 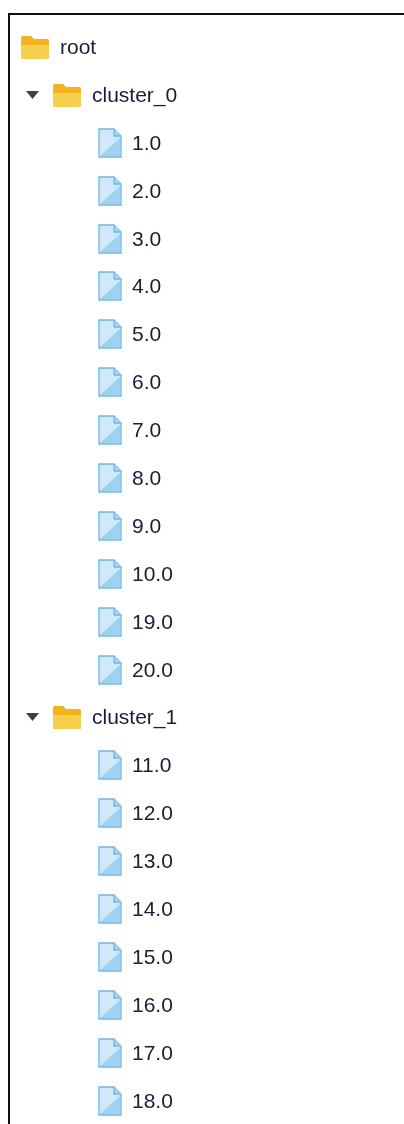 I want to click on tree-item-label: root, so click(x=78, y=46).